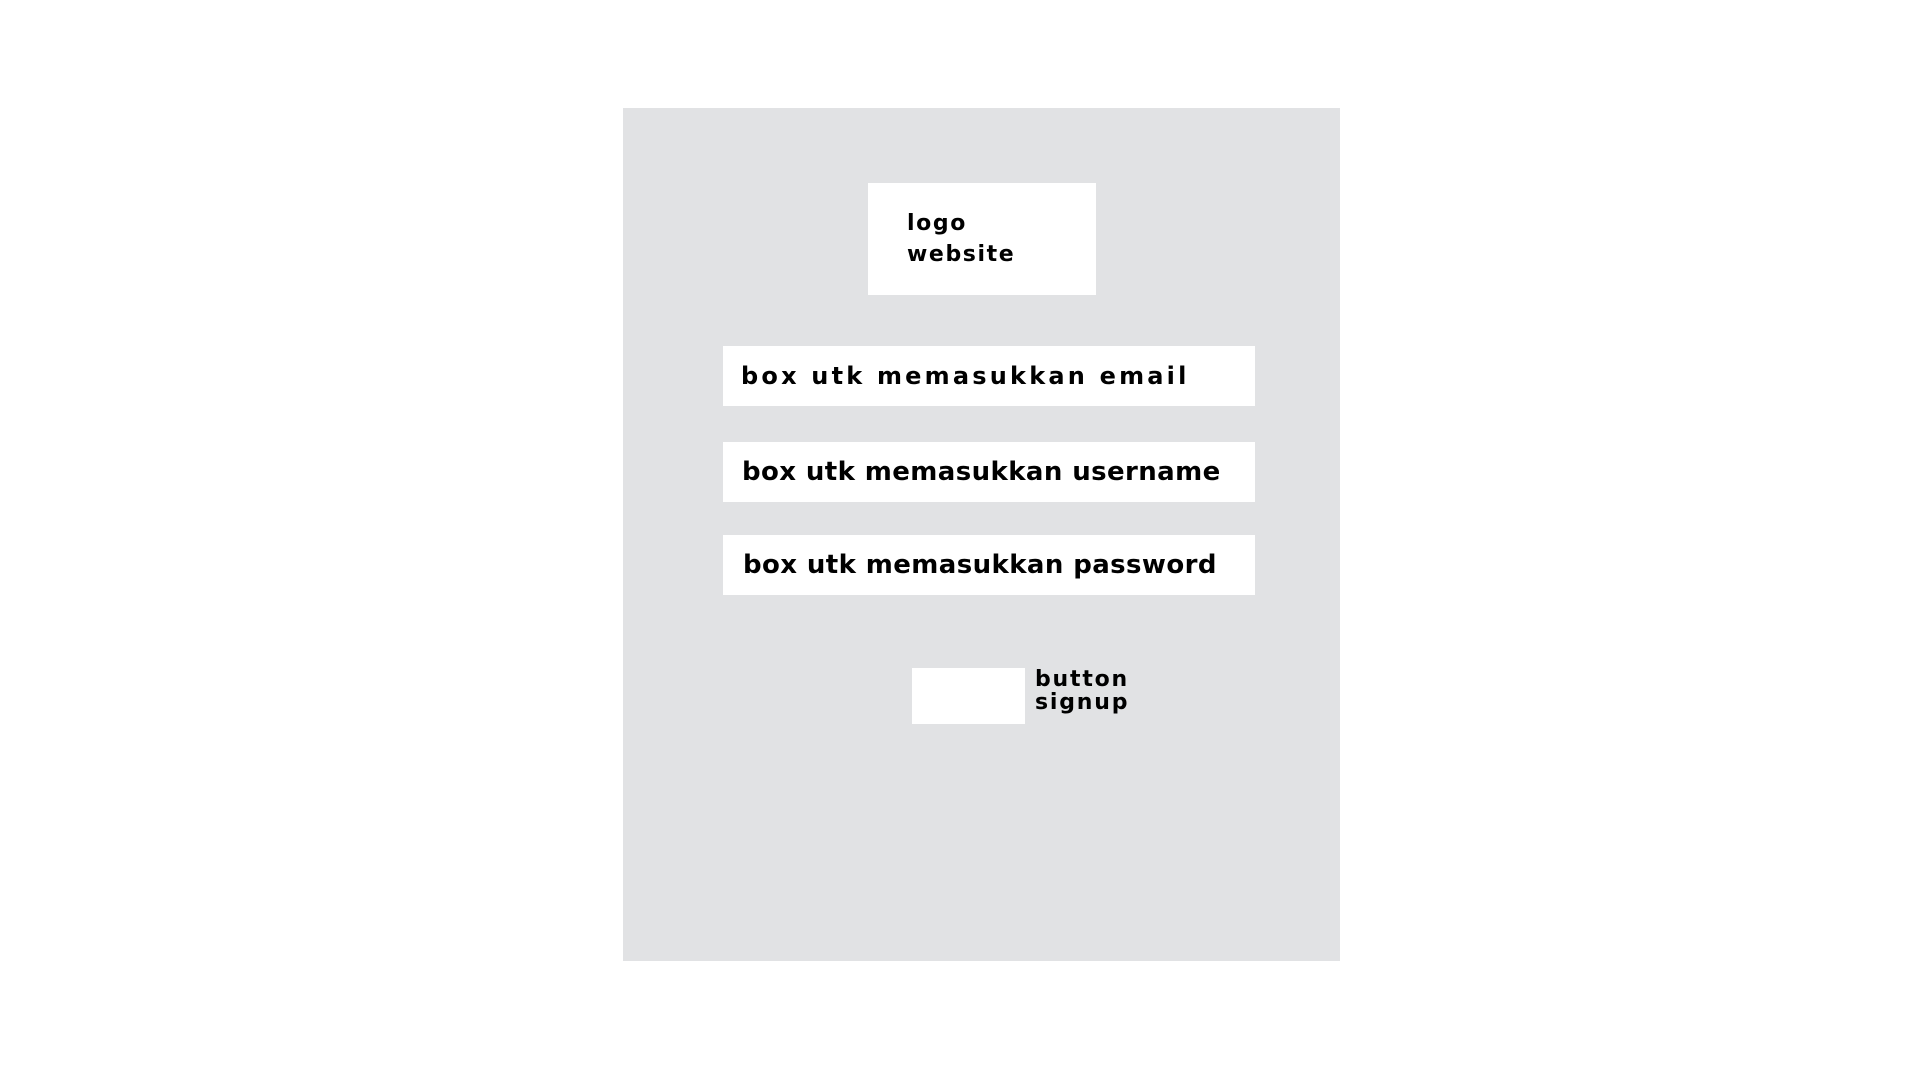  What do you see at coordinates (980, 565) in the screenshot?
I see `password-field-label: box utk memasukkan password` at bounding box center [980, 565].